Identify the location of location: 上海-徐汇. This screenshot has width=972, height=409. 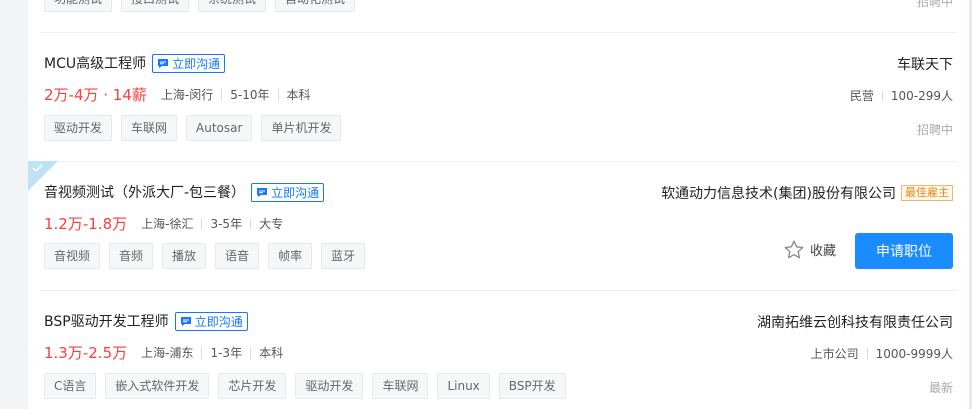
(167, 224).